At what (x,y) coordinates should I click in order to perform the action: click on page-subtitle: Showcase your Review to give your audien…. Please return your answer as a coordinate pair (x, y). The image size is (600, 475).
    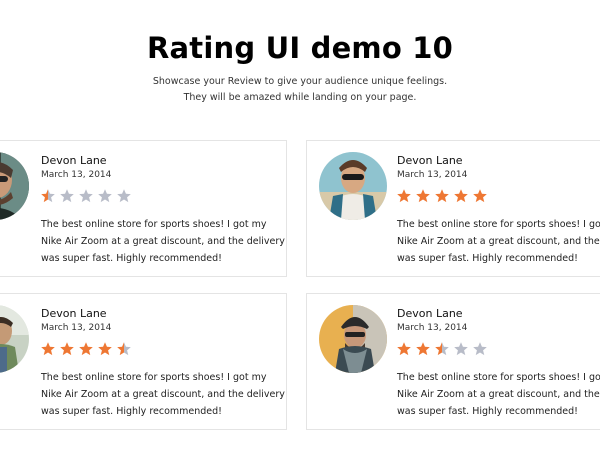
    Looking at the image, I should click on (300, 89).